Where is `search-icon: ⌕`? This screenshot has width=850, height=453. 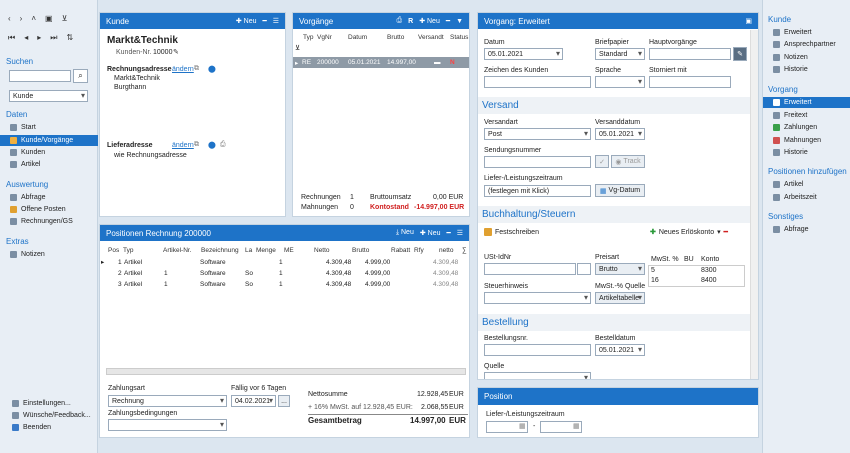 search-icon: ⌕ is located at coordinates (80, 76).